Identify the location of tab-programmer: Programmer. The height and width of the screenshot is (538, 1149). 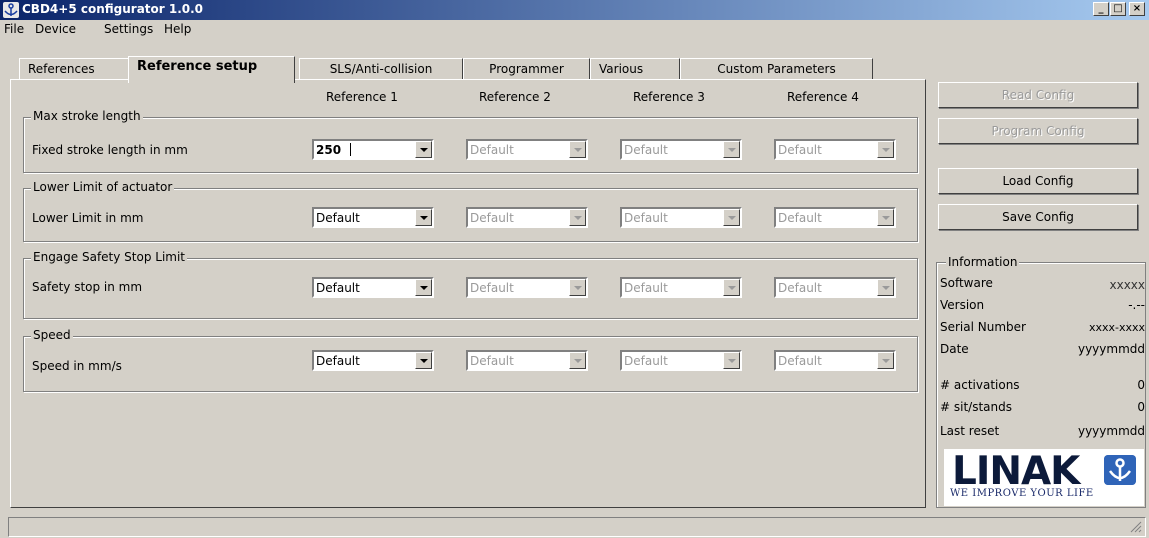
(526, 69).